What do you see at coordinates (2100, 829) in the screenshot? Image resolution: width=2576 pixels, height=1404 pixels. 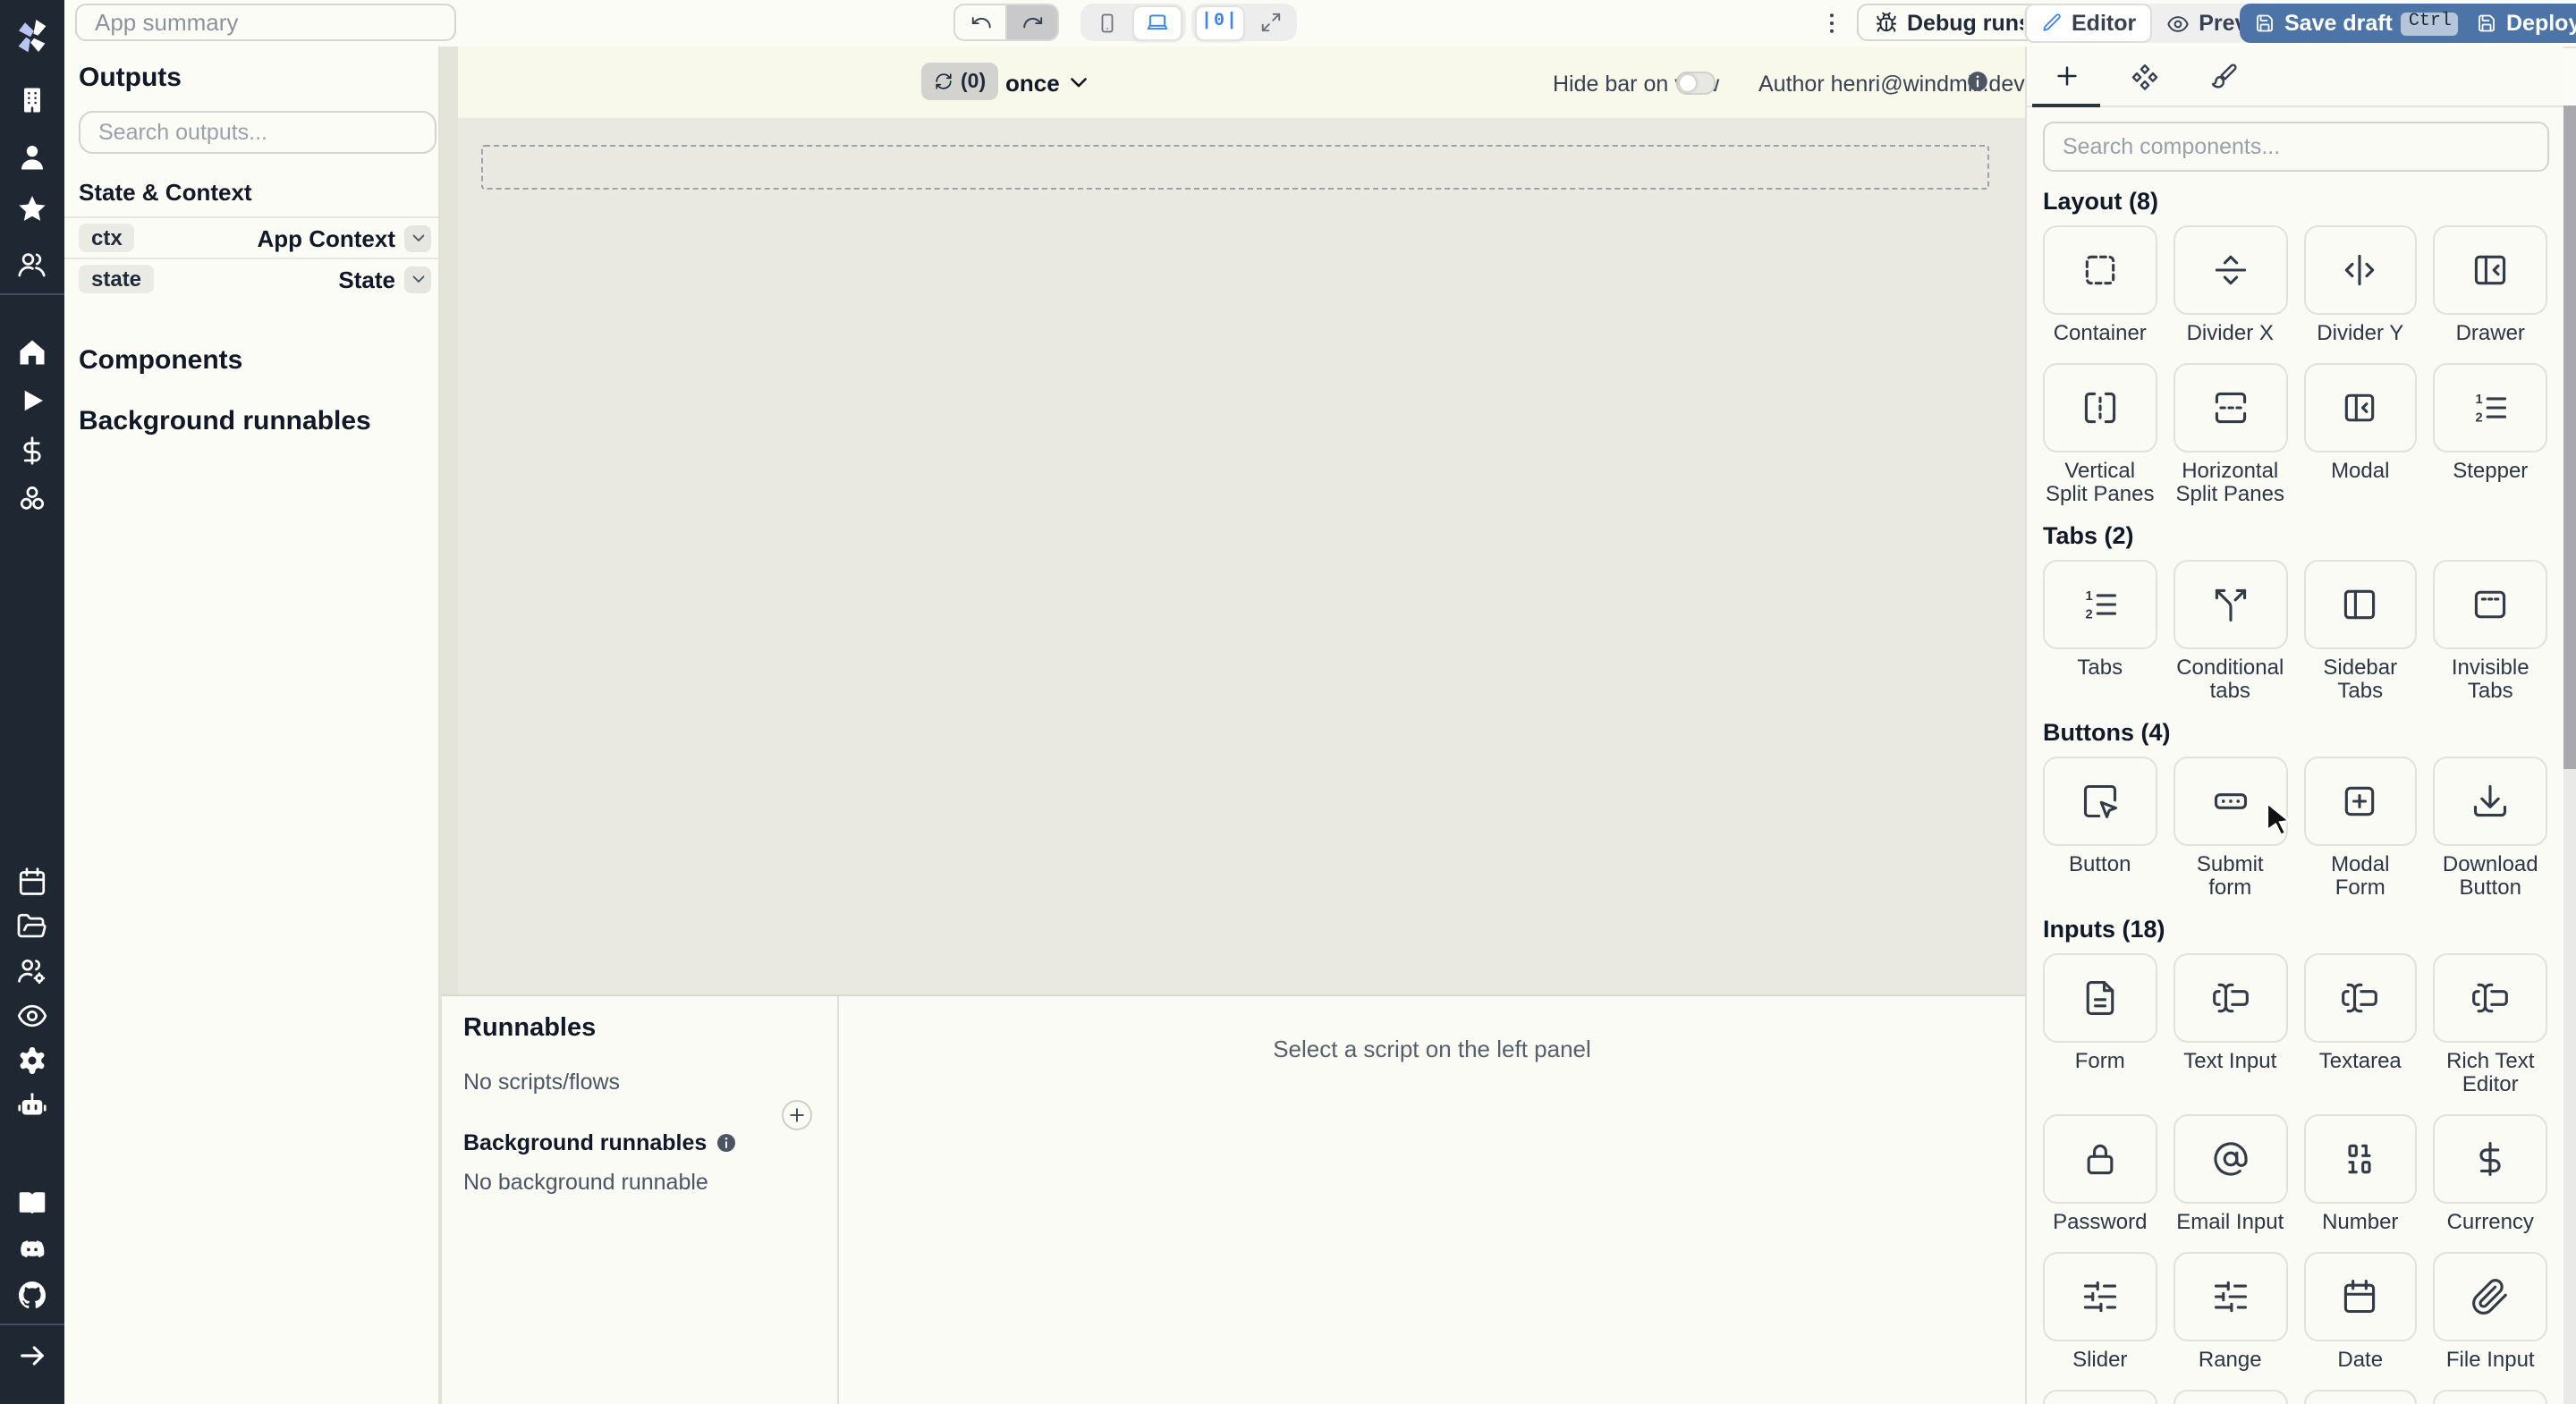 I see `component-card-button: Button` at bounding box center [2100, 829].